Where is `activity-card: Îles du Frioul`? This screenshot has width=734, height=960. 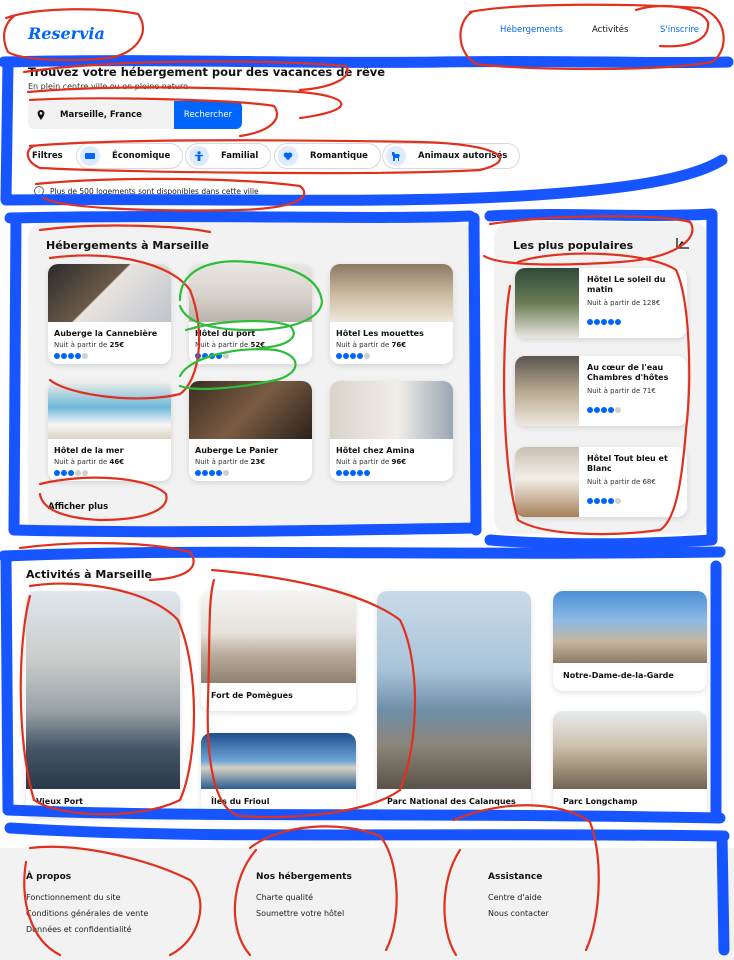
activity-card: Îles du Frioul is located at coordinates (278, 775).